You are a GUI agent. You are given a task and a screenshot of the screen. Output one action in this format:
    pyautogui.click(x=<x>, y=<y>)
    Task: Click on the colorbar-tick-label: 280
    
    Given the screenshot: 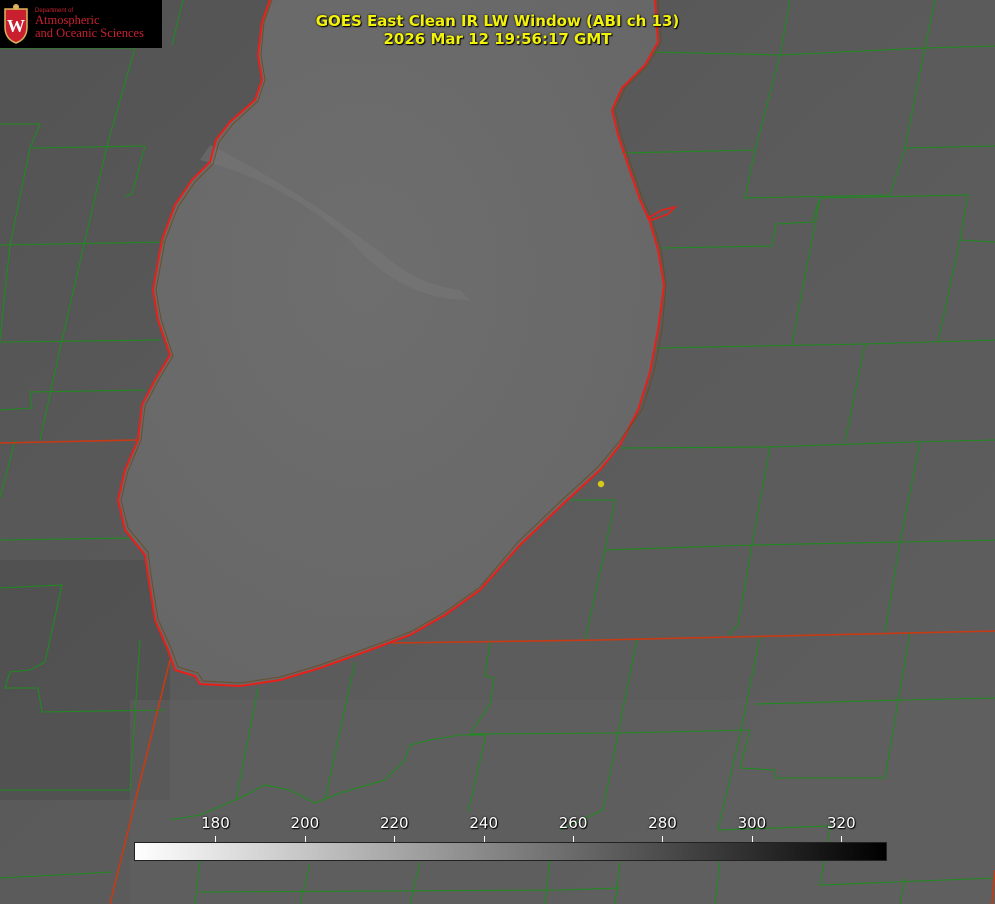 What is the action you would take?
    pyautogui.click(x=662, y=823)
    